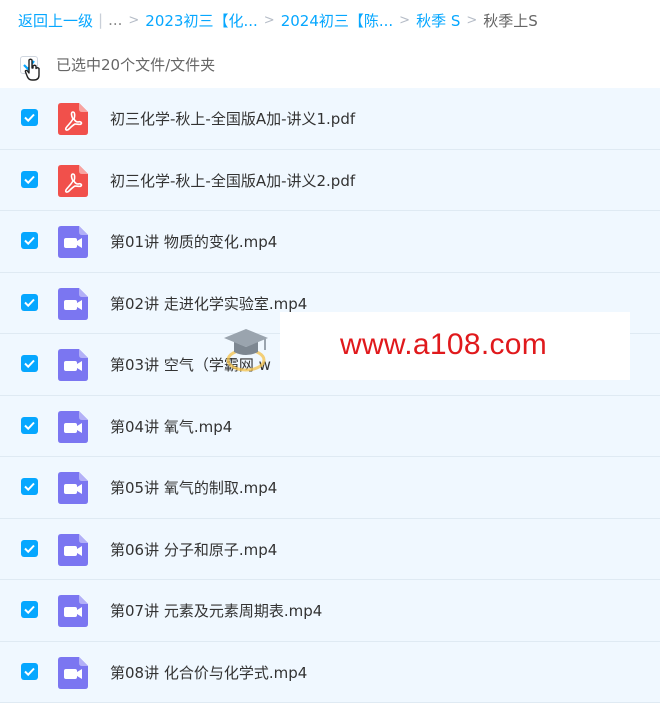 The width and height of the screenshot is (660, 703). I want to click on back-link: 返回上一级, so click(55, 20).